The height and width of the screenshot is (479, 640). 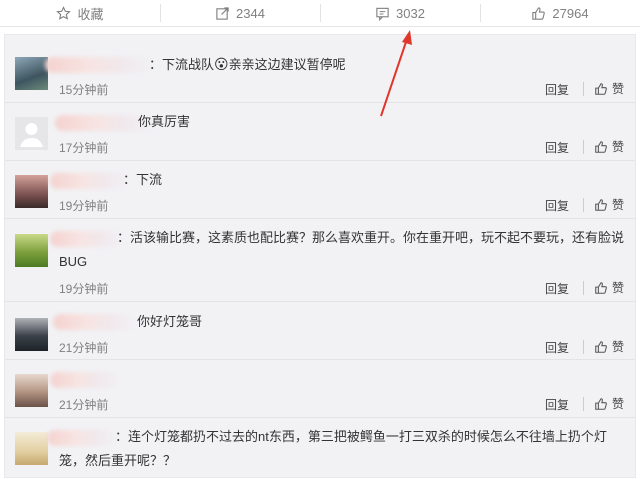 I want to click on list-item: 21分钟前 回复 赞, so click(x=320, y=389).